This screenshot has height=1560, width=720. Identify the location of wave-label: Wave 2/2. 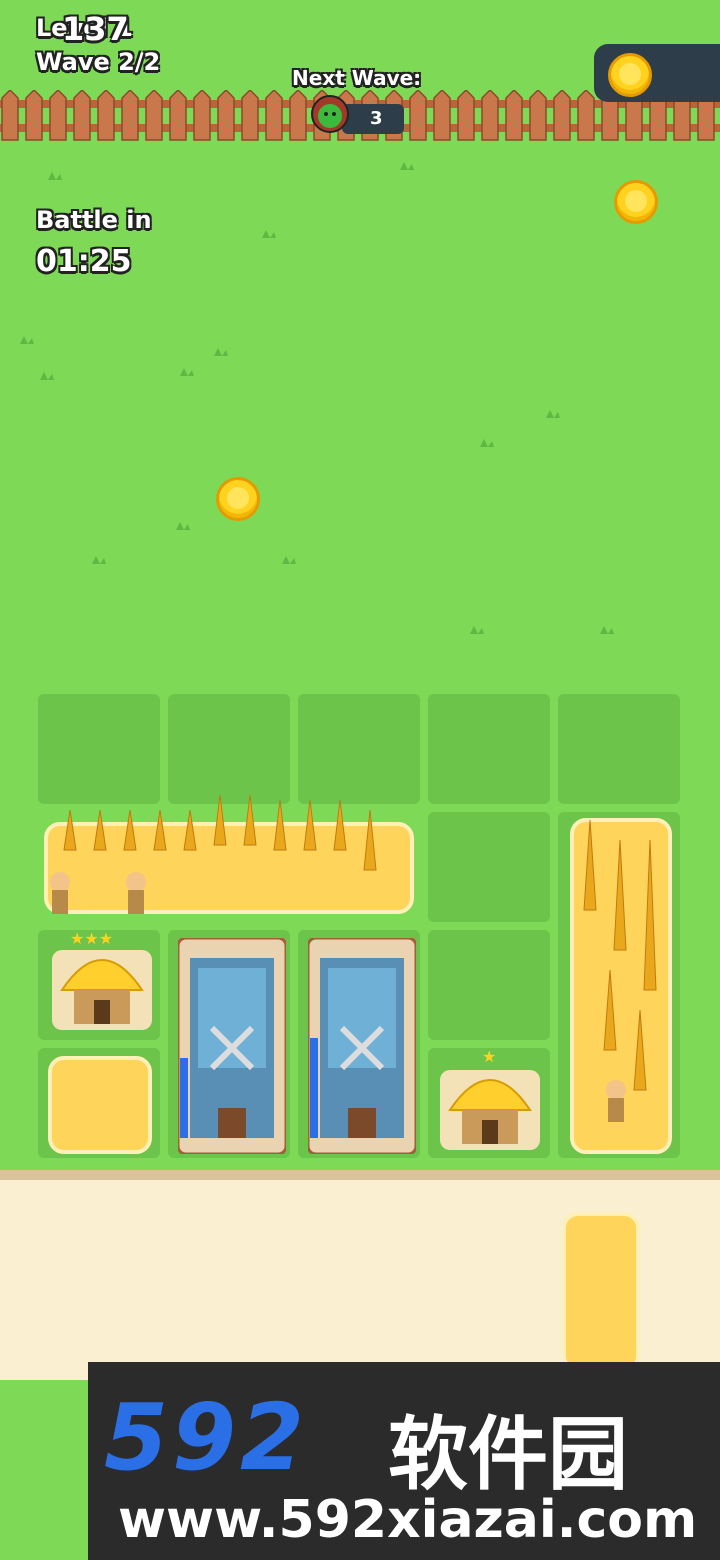
(98, 62).